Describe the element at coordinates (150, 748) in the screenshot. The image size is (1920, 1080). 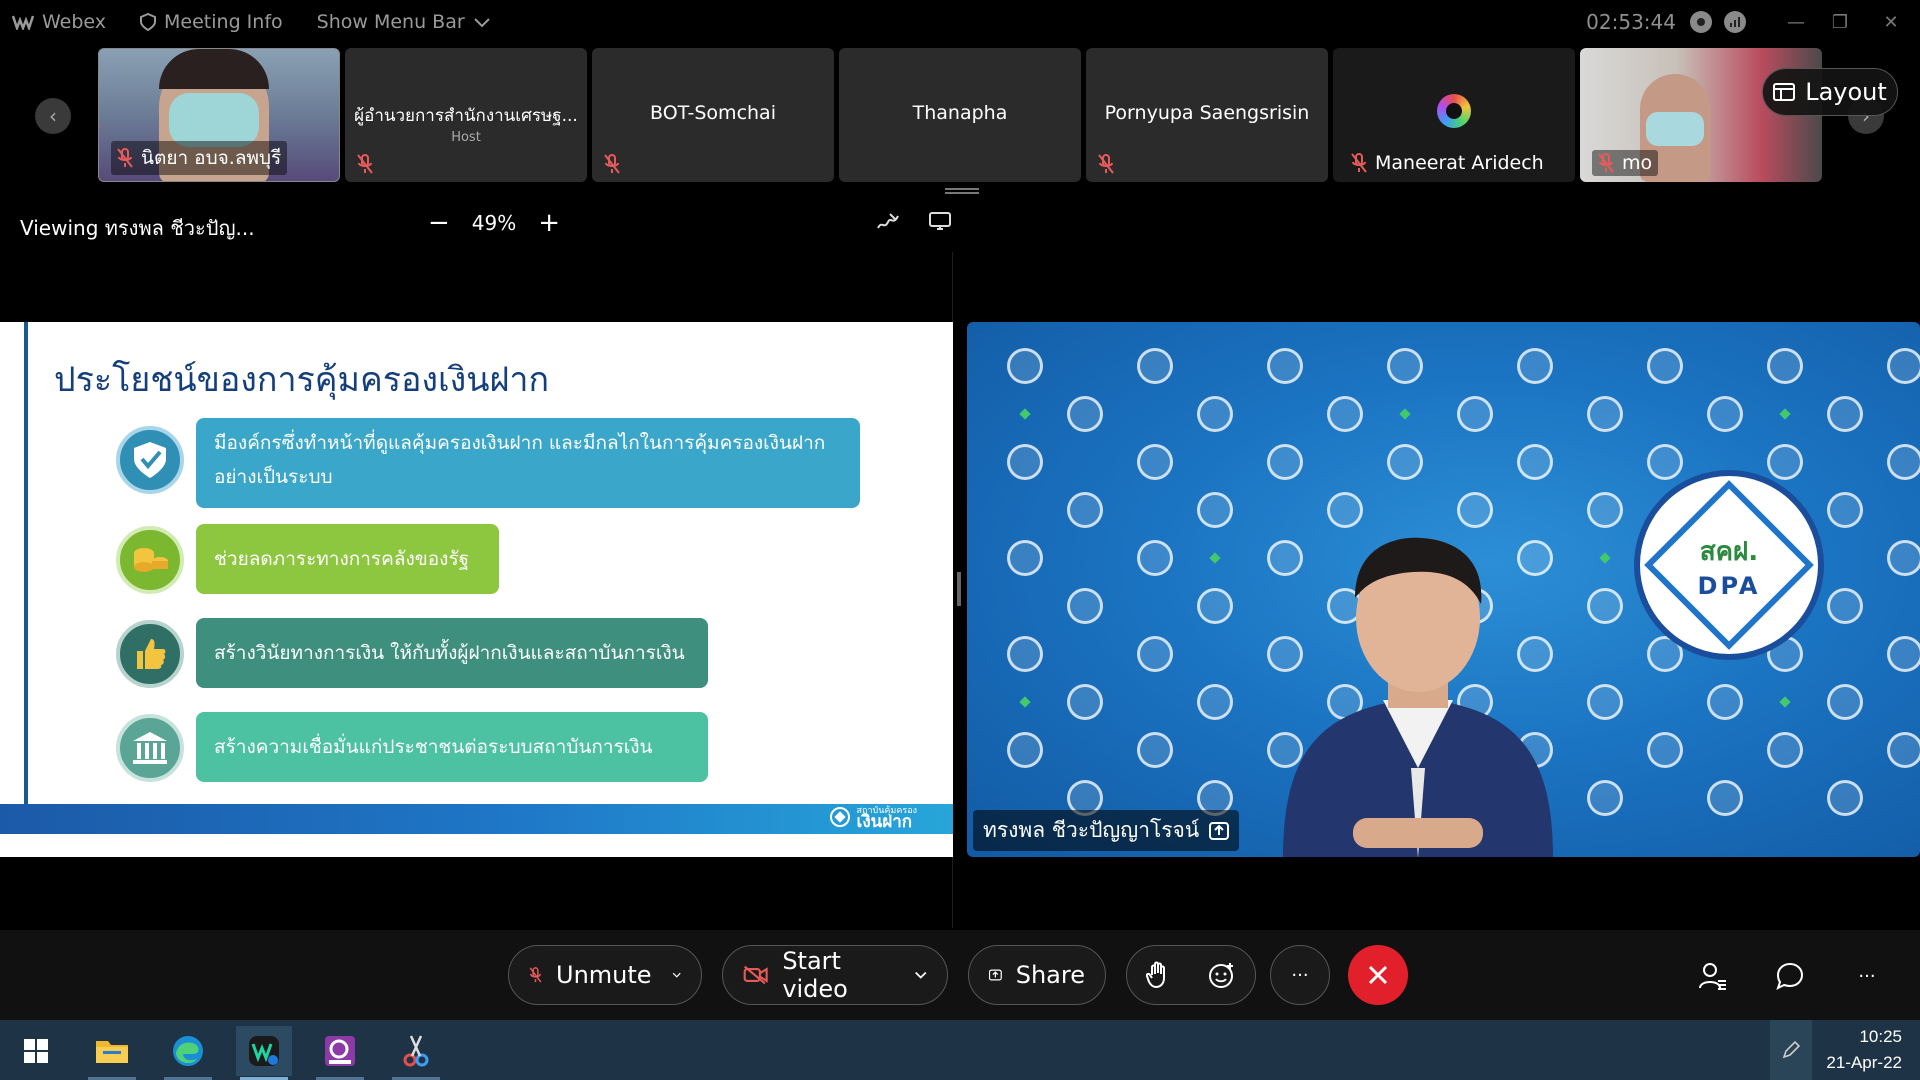
I see `bank-icon` at that location.